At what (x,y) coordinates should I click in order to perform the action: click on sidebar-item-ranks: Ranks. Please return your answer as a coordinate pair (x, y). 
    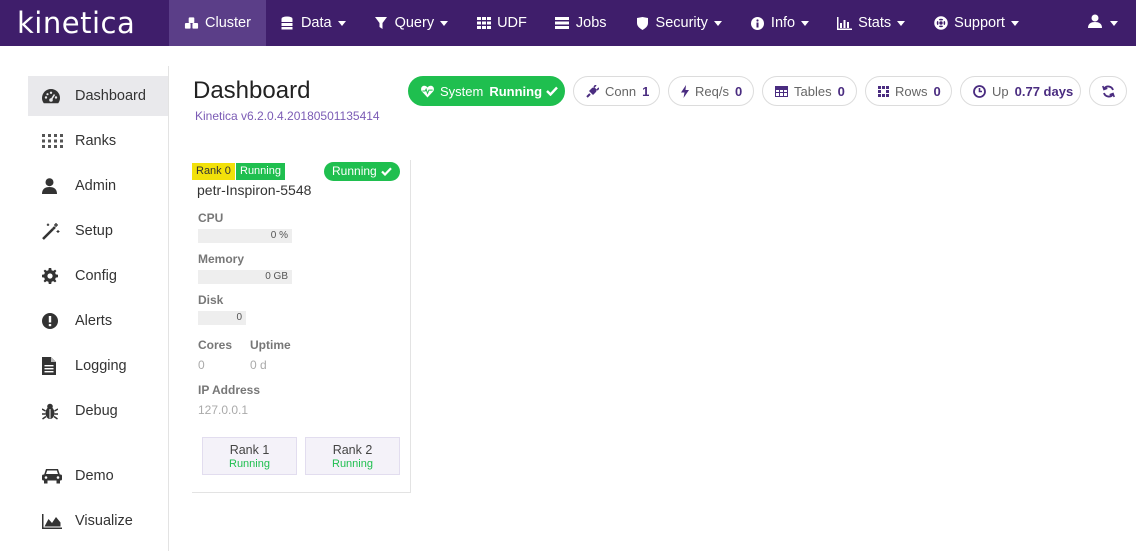
    Looking at the image, I should click on (98, 141).